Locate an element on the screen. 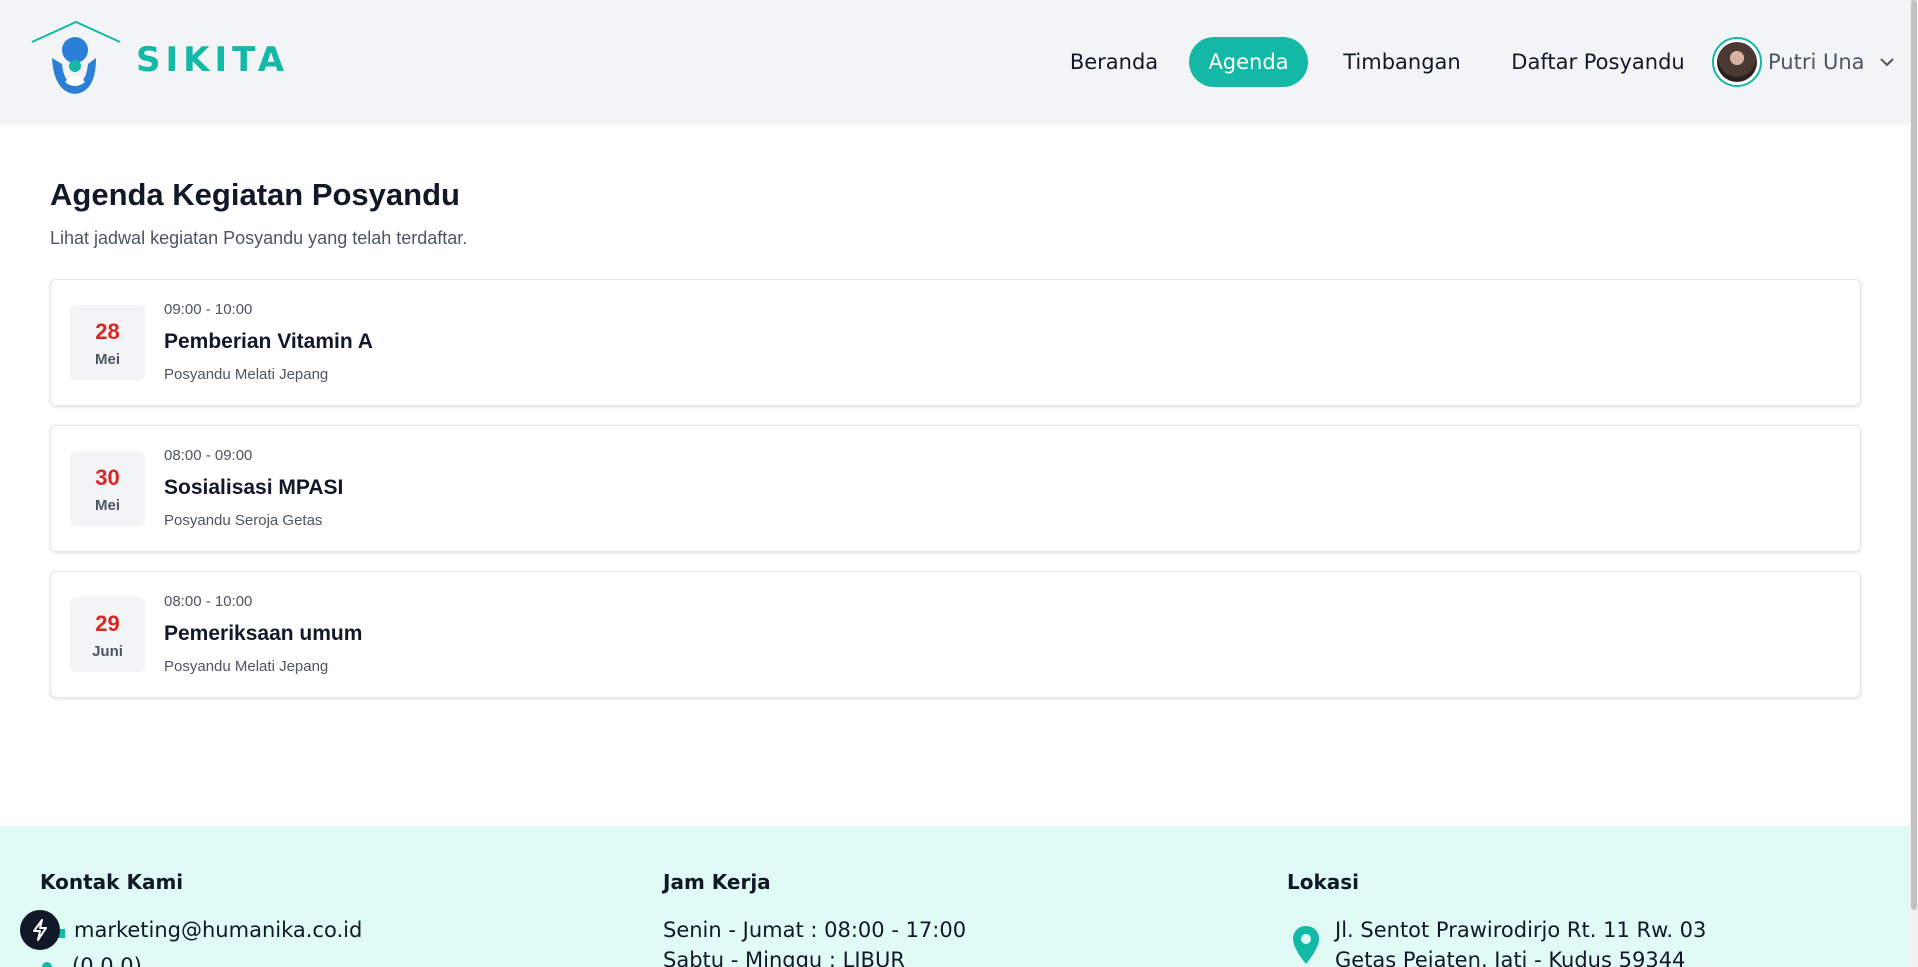  phone-icon is located at coordinates (47, 964).